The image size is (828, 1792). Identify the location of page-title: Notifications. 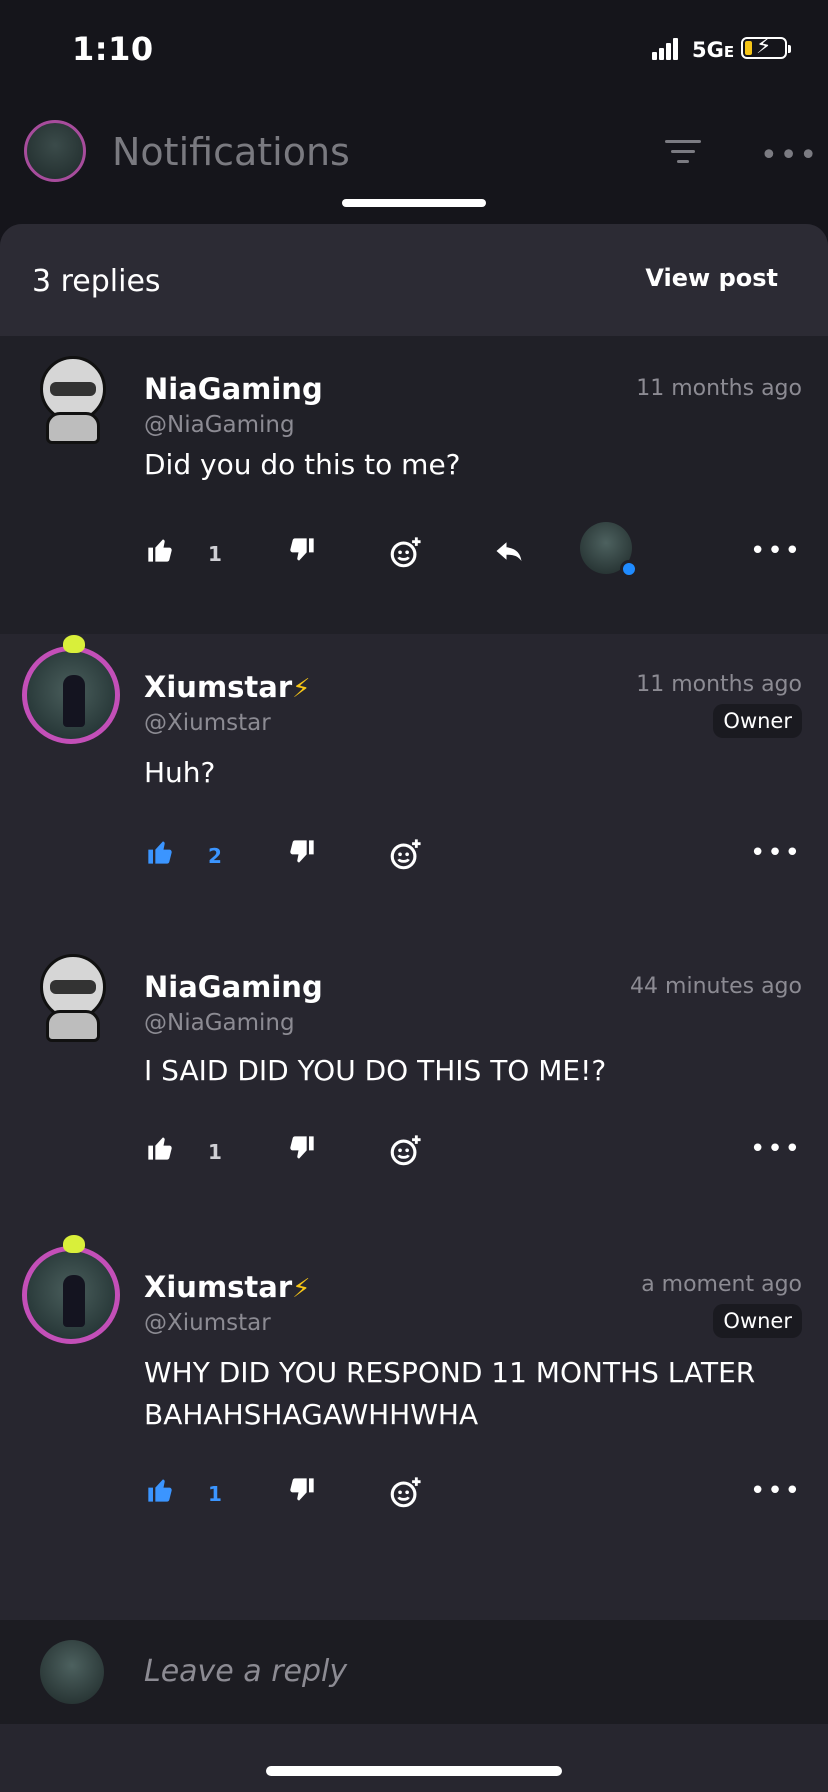
(231, 152).